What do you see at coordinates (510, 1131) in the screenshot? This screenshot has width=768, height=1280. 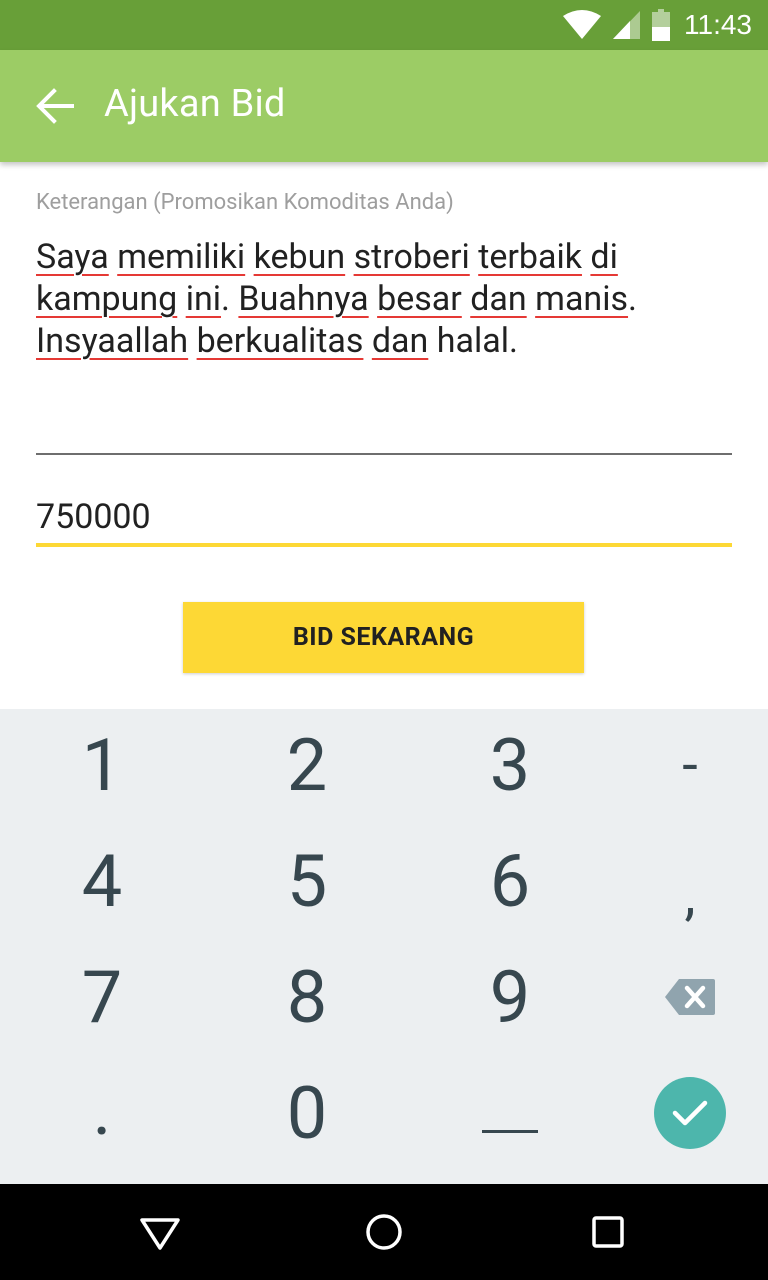 I see `space-icon` at bounding box center [510, 1131].